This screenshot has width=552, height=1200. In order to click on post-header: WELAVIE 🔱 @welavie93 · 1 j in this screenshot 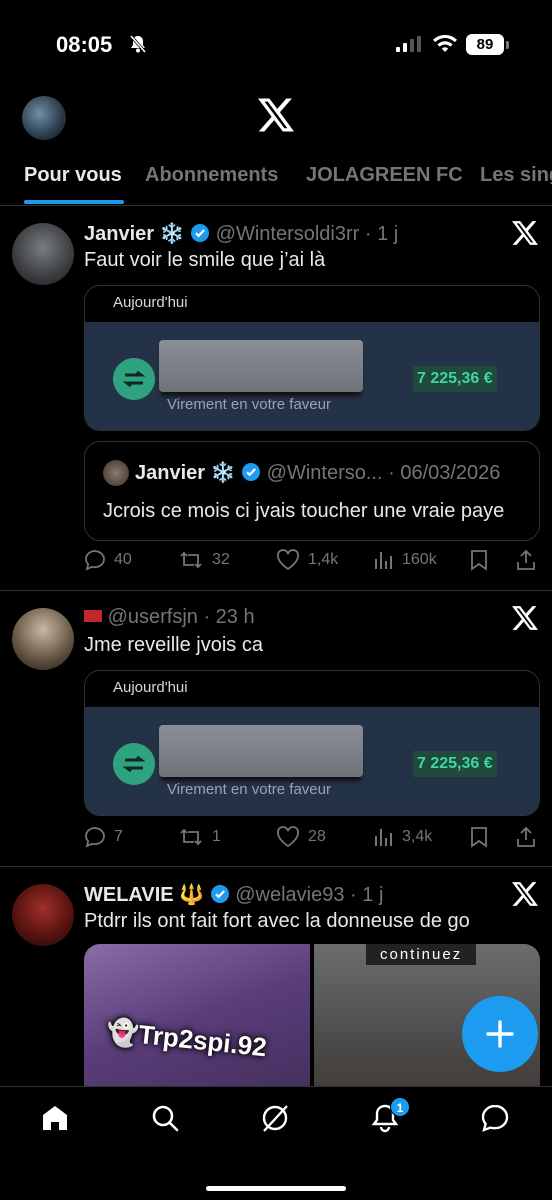, I will do `click(233, 896)`.